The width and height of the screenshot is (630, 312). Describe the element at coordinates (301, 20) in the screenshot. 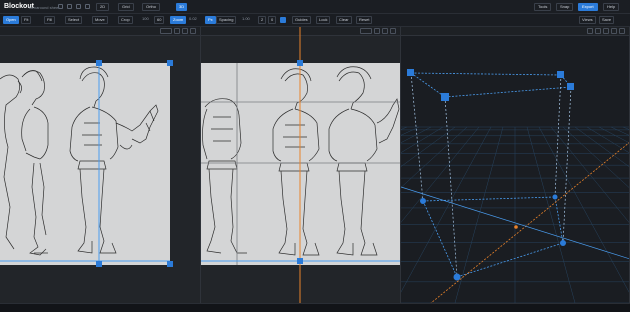

I see `guides-button: Guides` at that location.